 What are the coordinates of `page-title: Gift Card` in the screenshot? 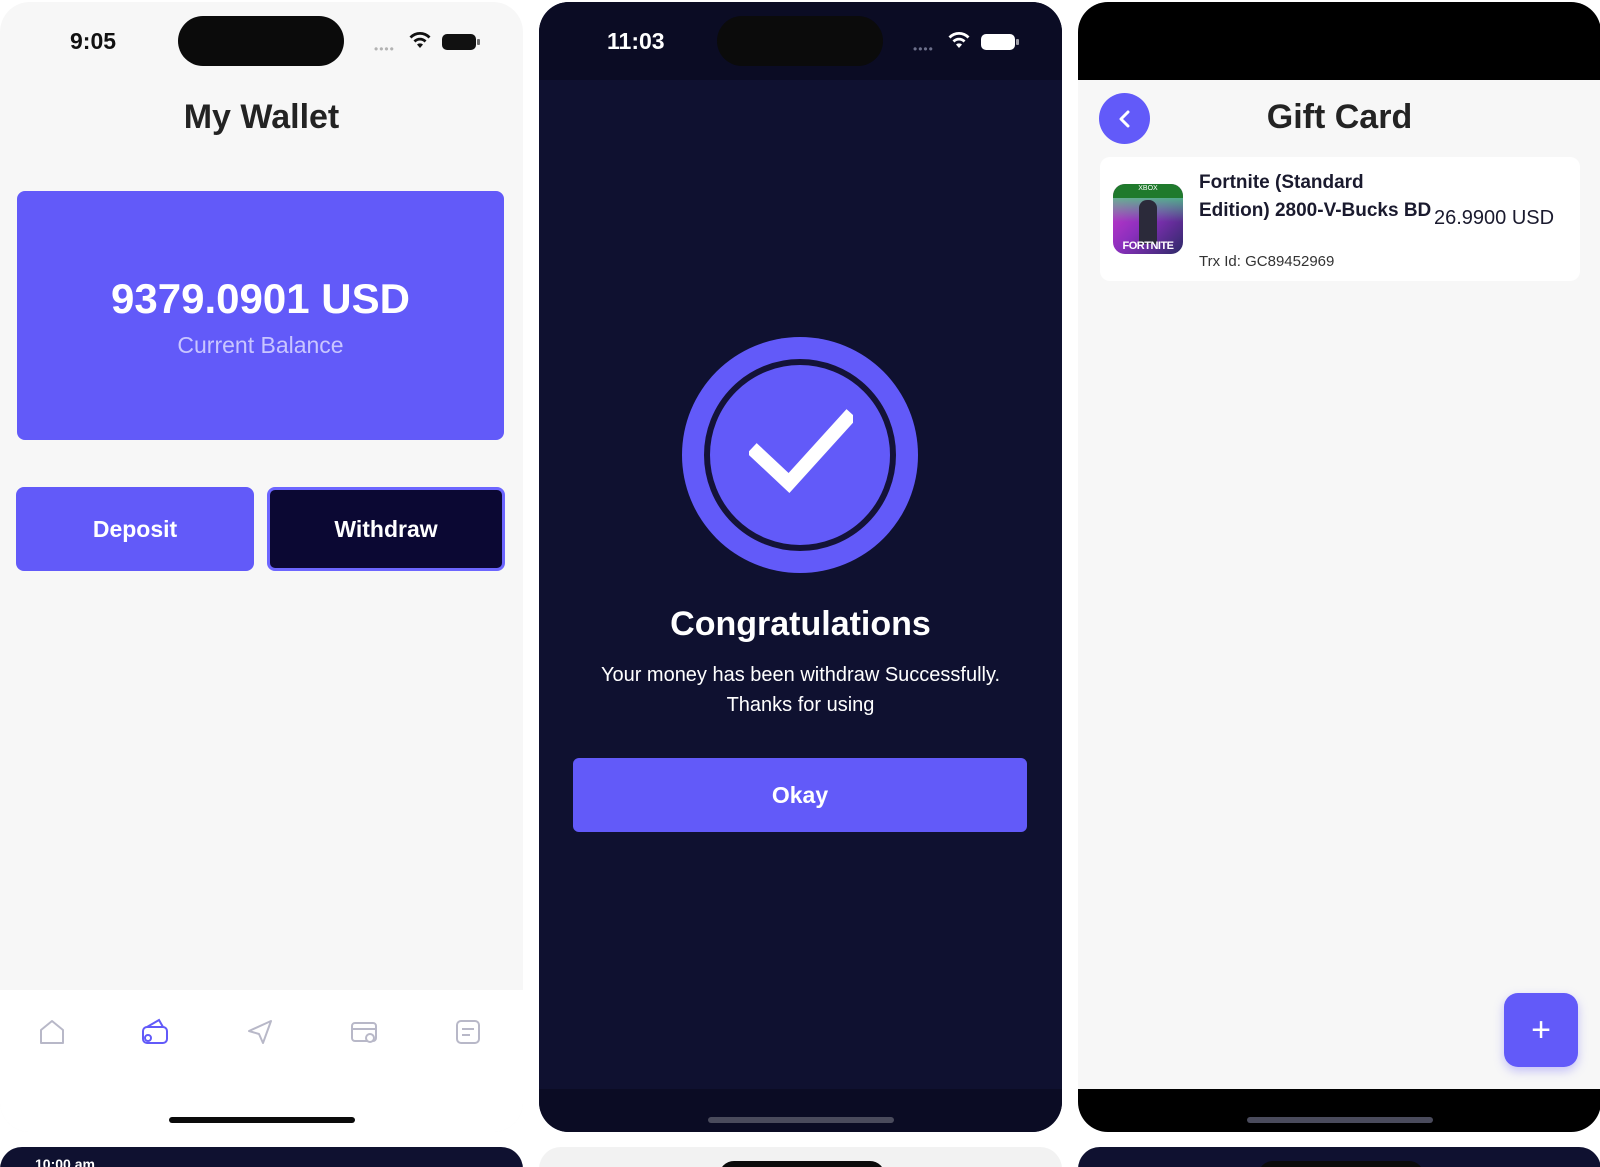 It's located at (1339, 117).